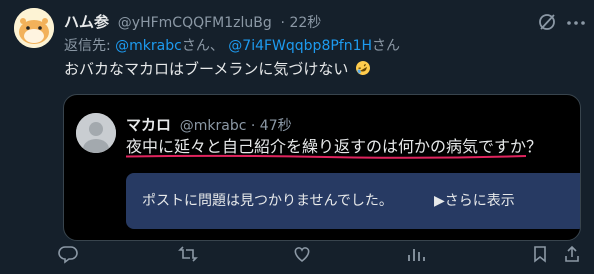 The width and height of the screenshot is (594, 274). What do you see at coordinates (572, 254) in the screenshot?
I see `share-icon` at bounding box center [572, 254].